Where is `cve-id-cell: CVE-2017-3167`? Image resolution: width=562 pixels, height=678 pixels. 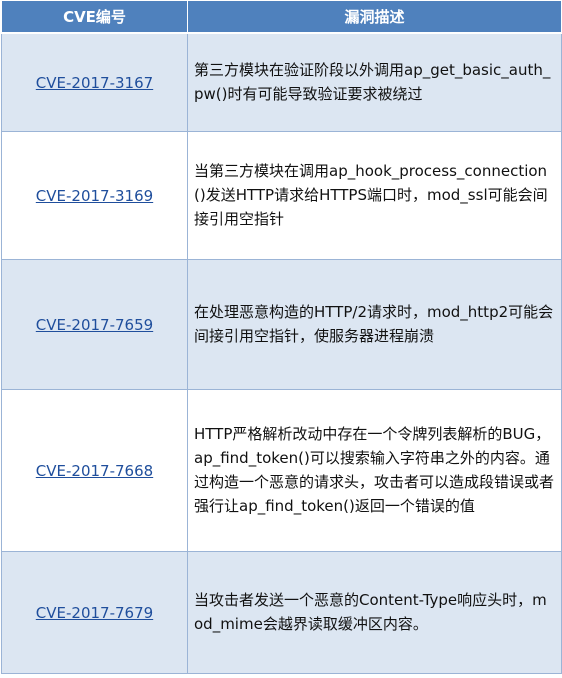
cve-id-cell: CVE-2017-3167 is located at coordinates (94, 82).